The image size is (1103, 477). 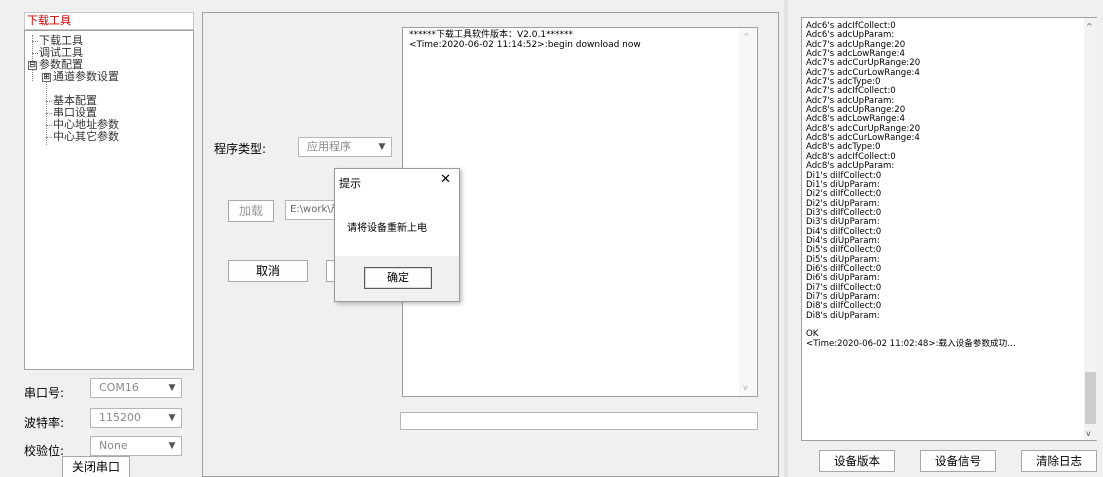 I want to click on baud-select: 115200 ▼, so click(x=136, y=418).